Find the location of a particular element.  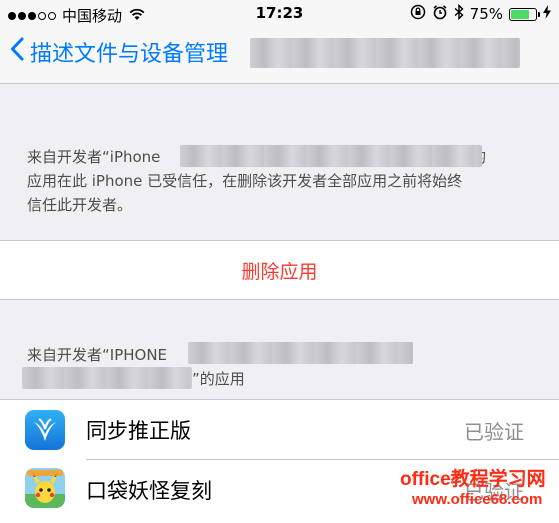

back-button: 描述文件与设备管理 is located at coordinates (119, 52).